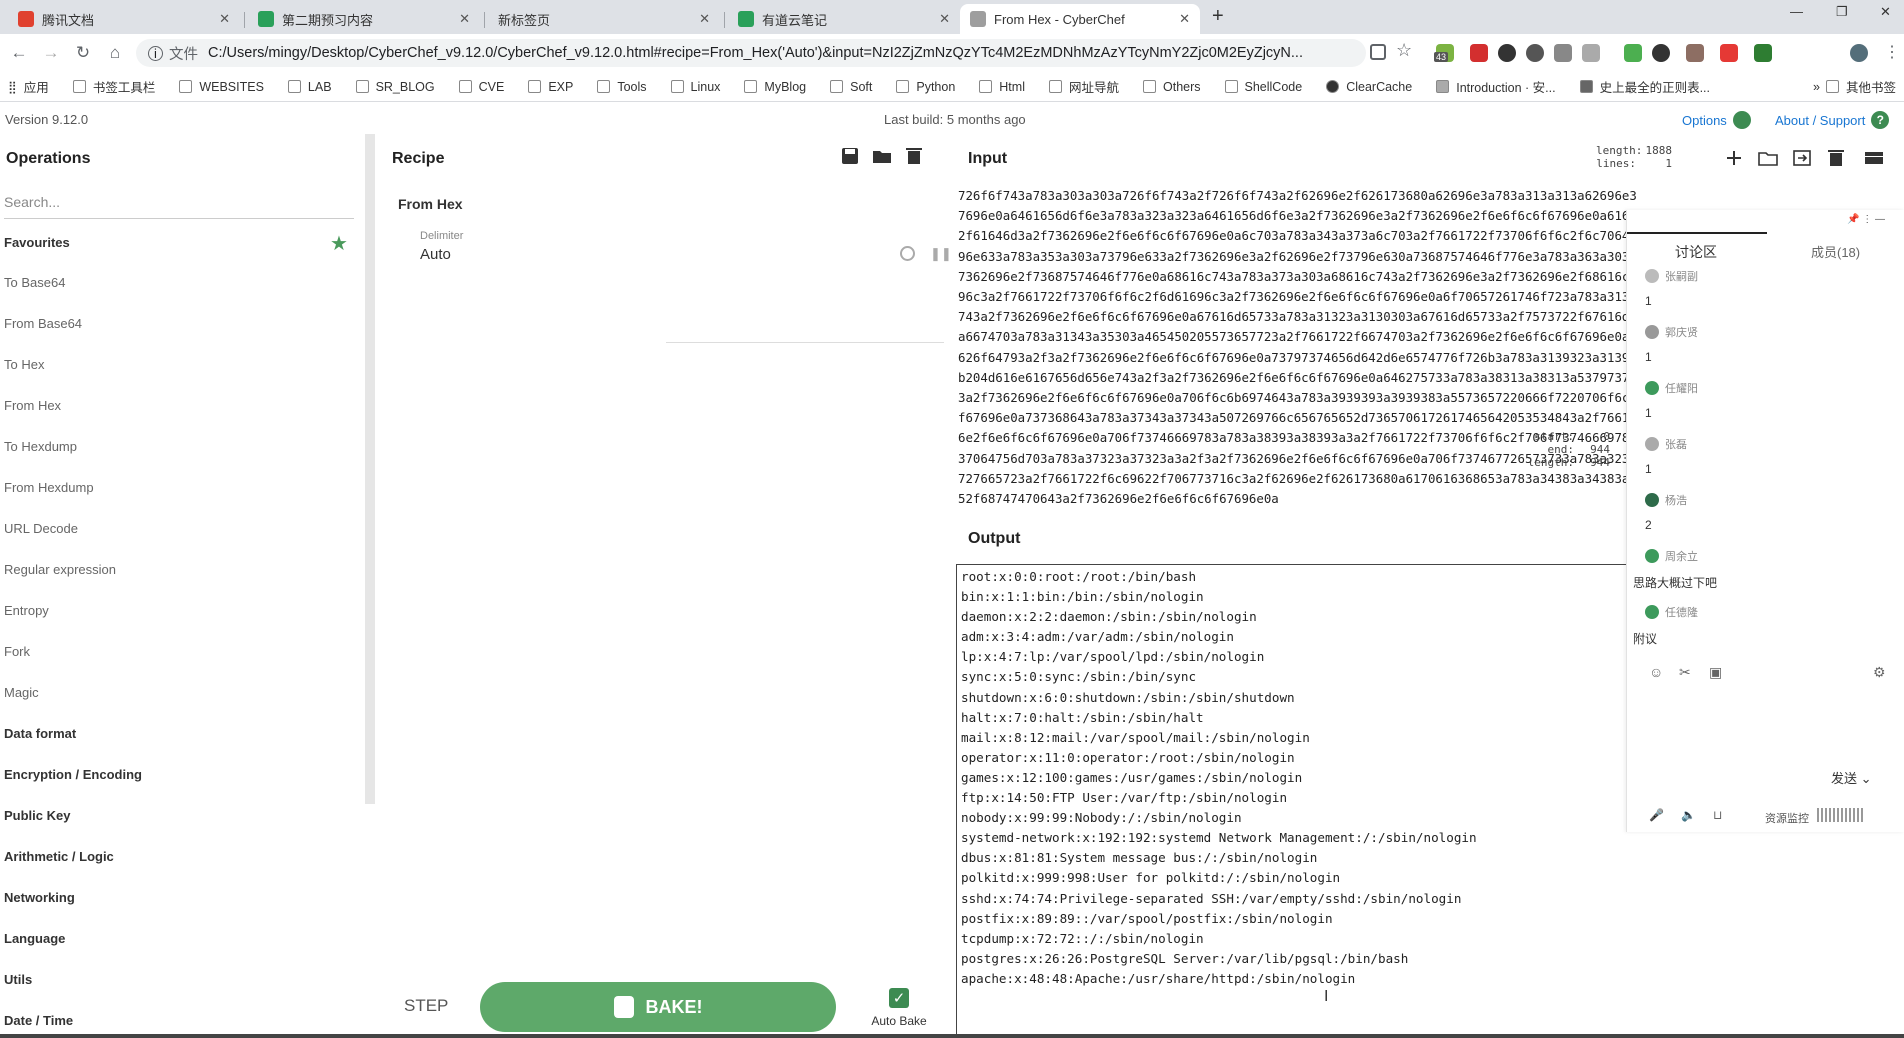 This screenshot has width=1904, height=1038. What do you see at coordinates (925, 87) in the screenshot?
I see `bookmark-folder: Python` at bounding box center [925, 87].